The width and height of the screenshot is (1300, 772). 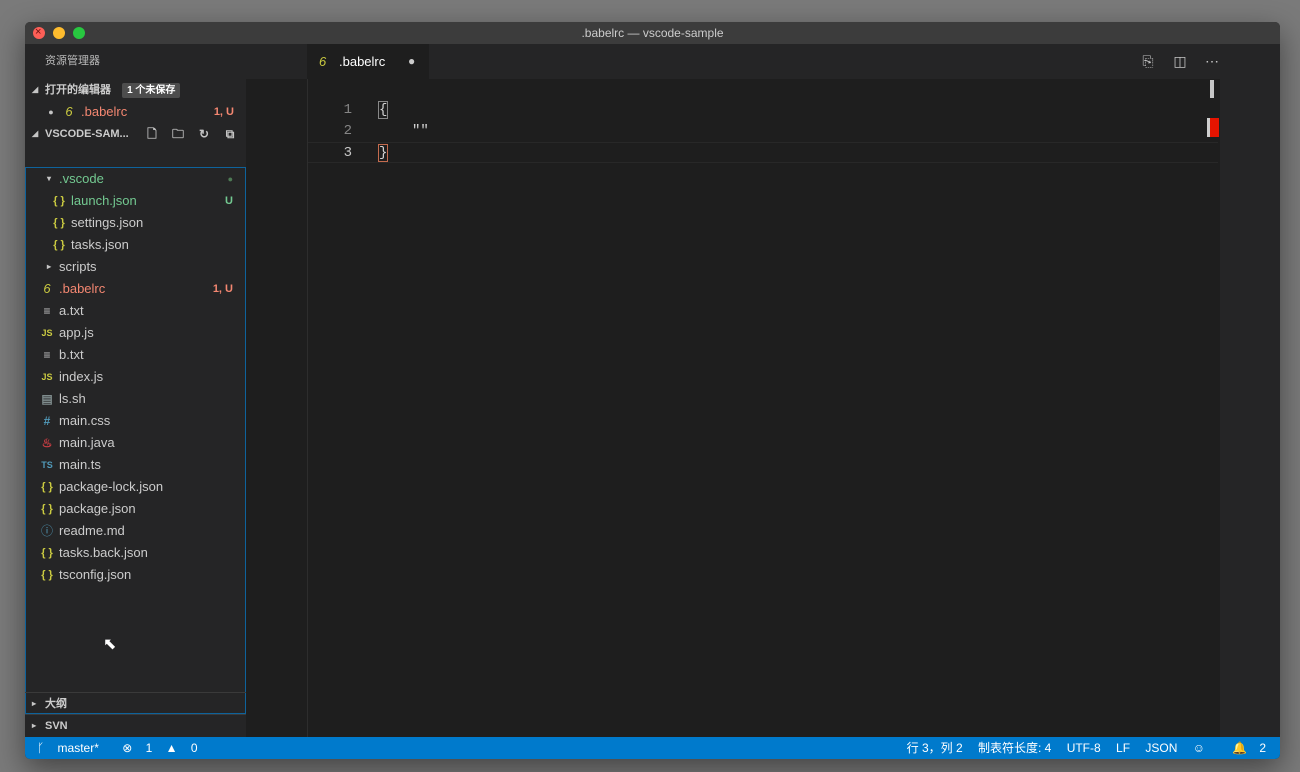 What do you see at coordinates (347, 131) in the screenshot?
I see `line-number: 2` at bounding box center [347, 131].